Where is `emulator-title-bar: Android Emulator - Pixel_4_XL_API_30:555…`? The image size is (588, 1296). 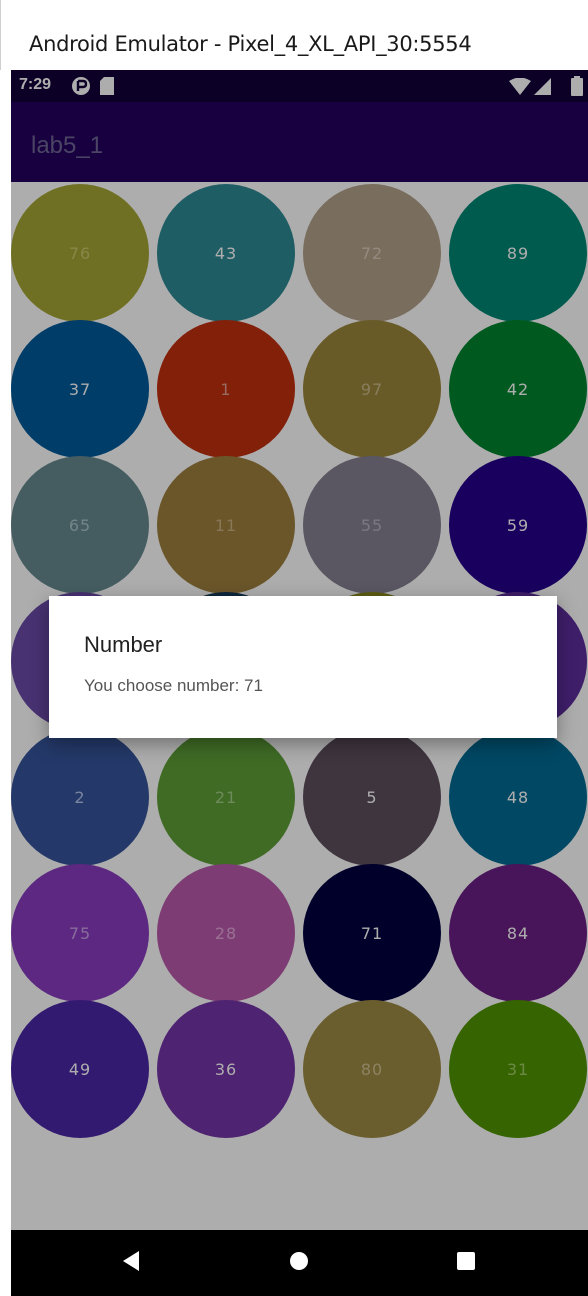 emulator-title-bar: Android Emulator - Pixel_4_XL_API_30:555… is located at coordinates (294, 35).